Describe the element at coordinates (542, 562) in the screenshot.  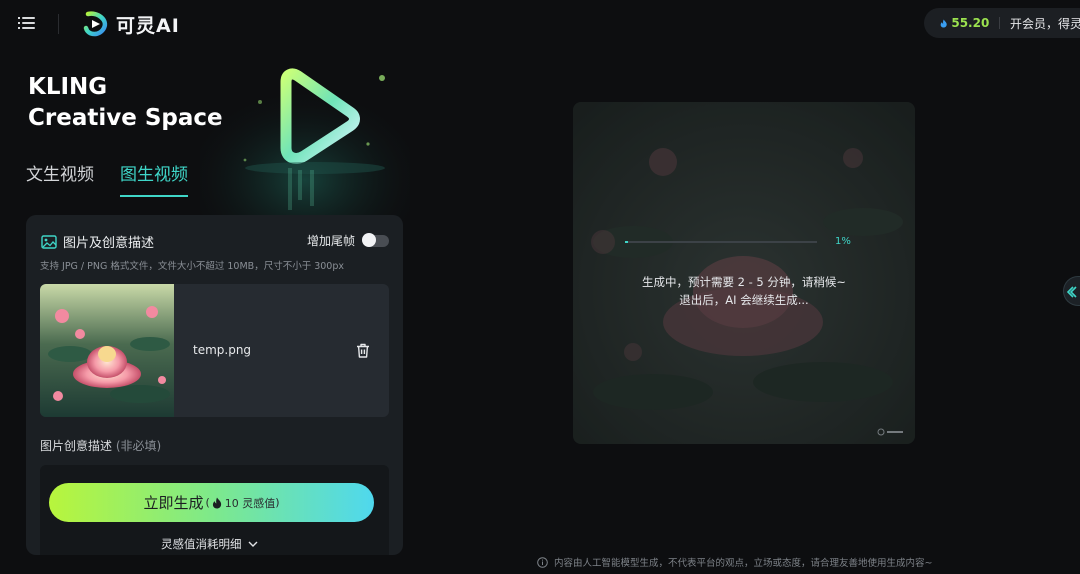
I see `info-icon` at that location.